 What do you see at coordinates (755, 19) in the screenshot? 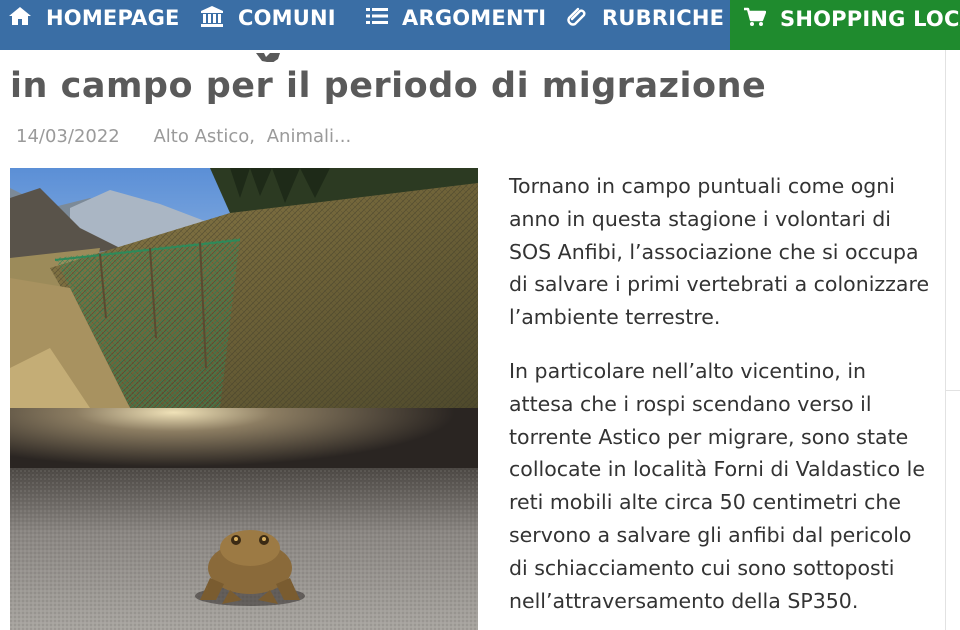
I see `cart-icon` at bounding box center [755, 19].